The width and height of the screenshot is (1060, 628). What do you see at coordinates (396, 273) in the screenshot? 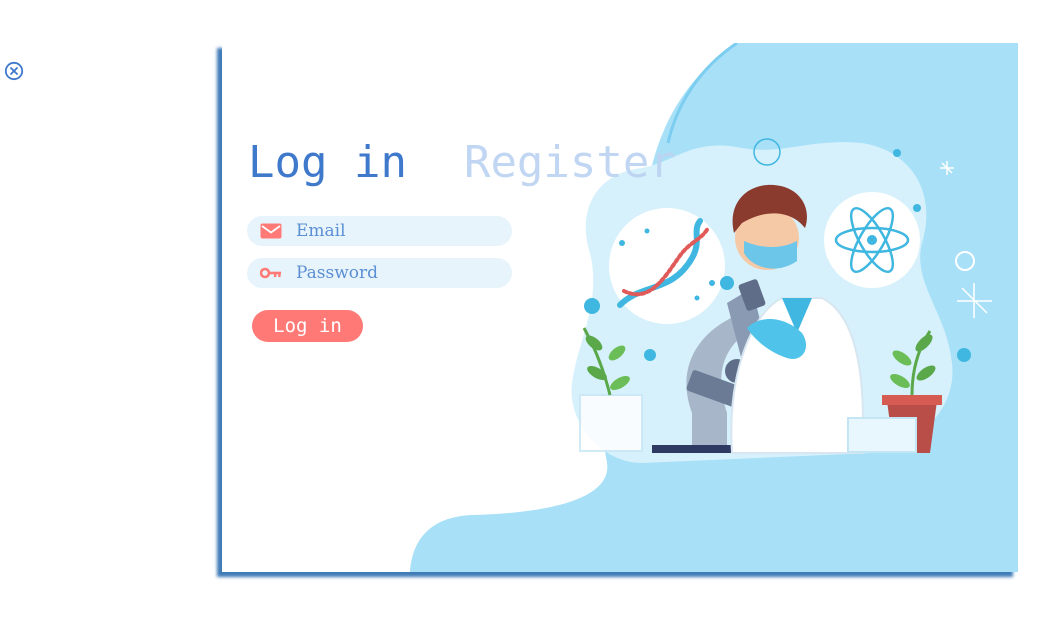
I see `password-input` at bounding box center [396, 273].